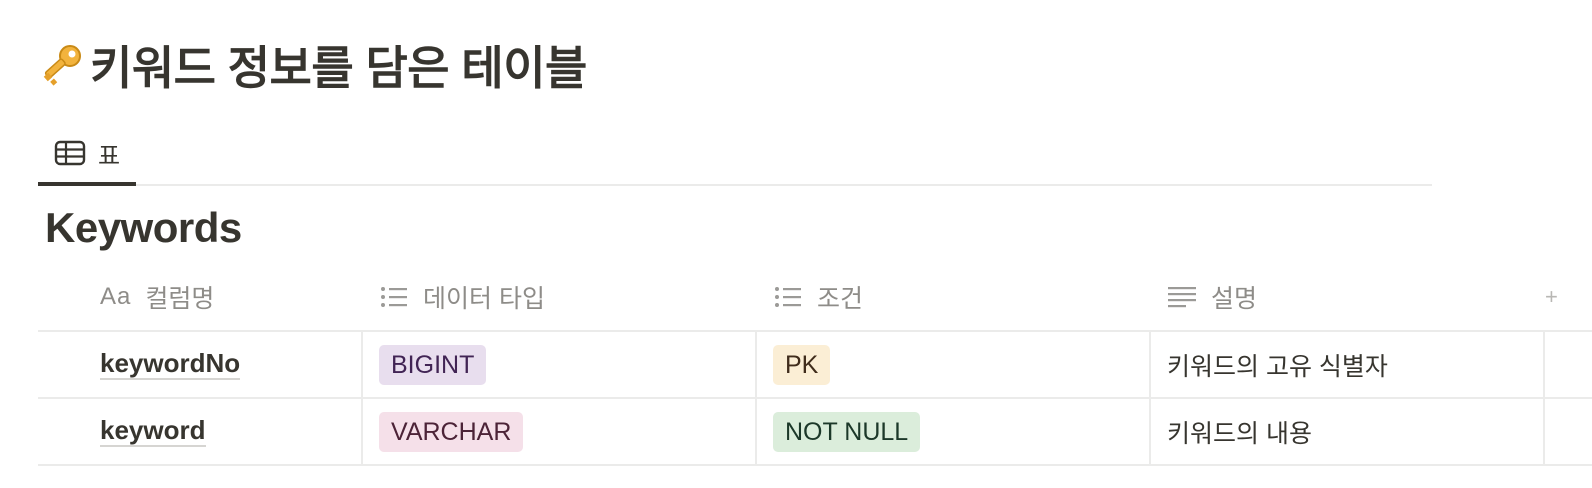 The width and height of the screenshot is (1592, 488). Describe the element at coordinates (558, 364) in the screenshot. I see `cell-type: BIGINT` at that location.